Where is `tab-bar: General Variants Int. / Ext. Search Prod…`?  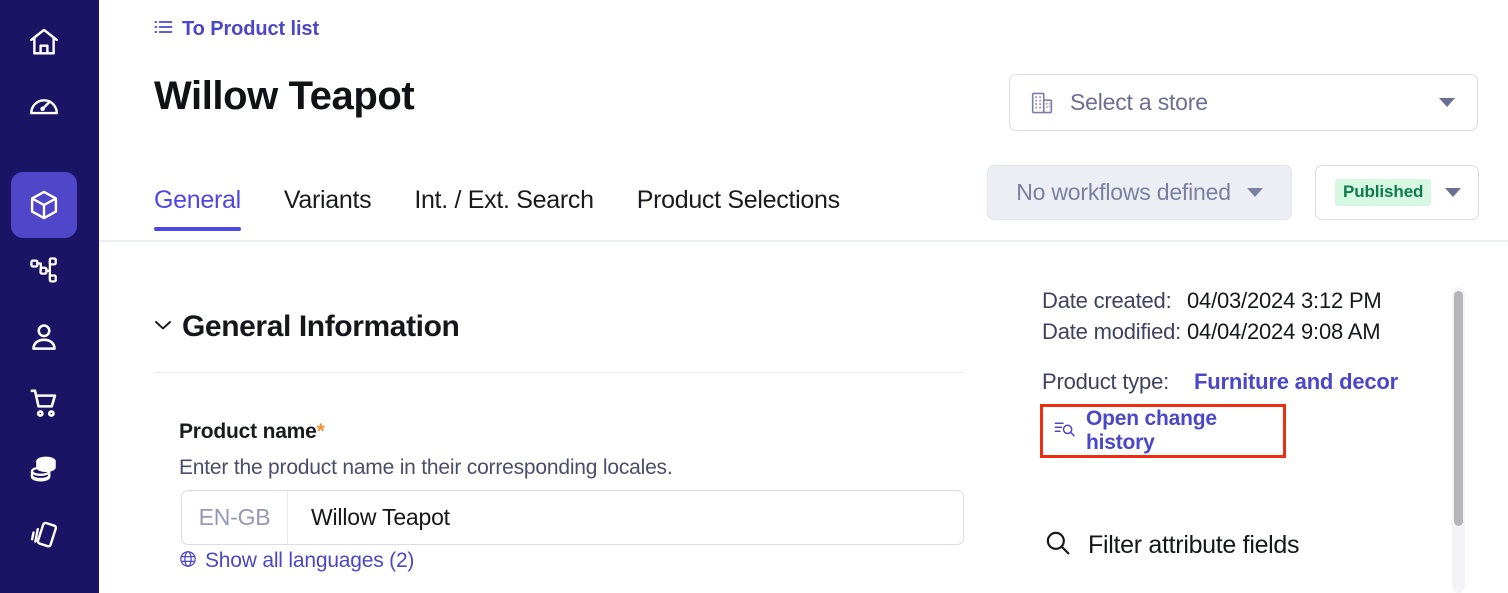 tab-bar: General Variants Int. / Ext. Search Prod… is located at coordinates (518, 208).